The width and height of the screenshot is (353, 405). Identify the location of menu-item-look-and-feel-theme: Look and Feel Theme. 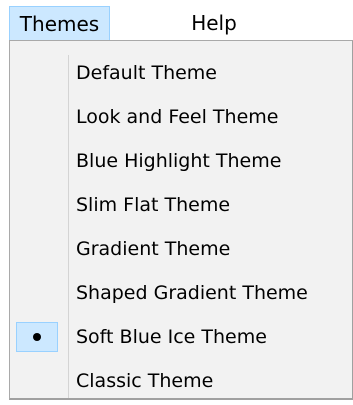
(180, 117).